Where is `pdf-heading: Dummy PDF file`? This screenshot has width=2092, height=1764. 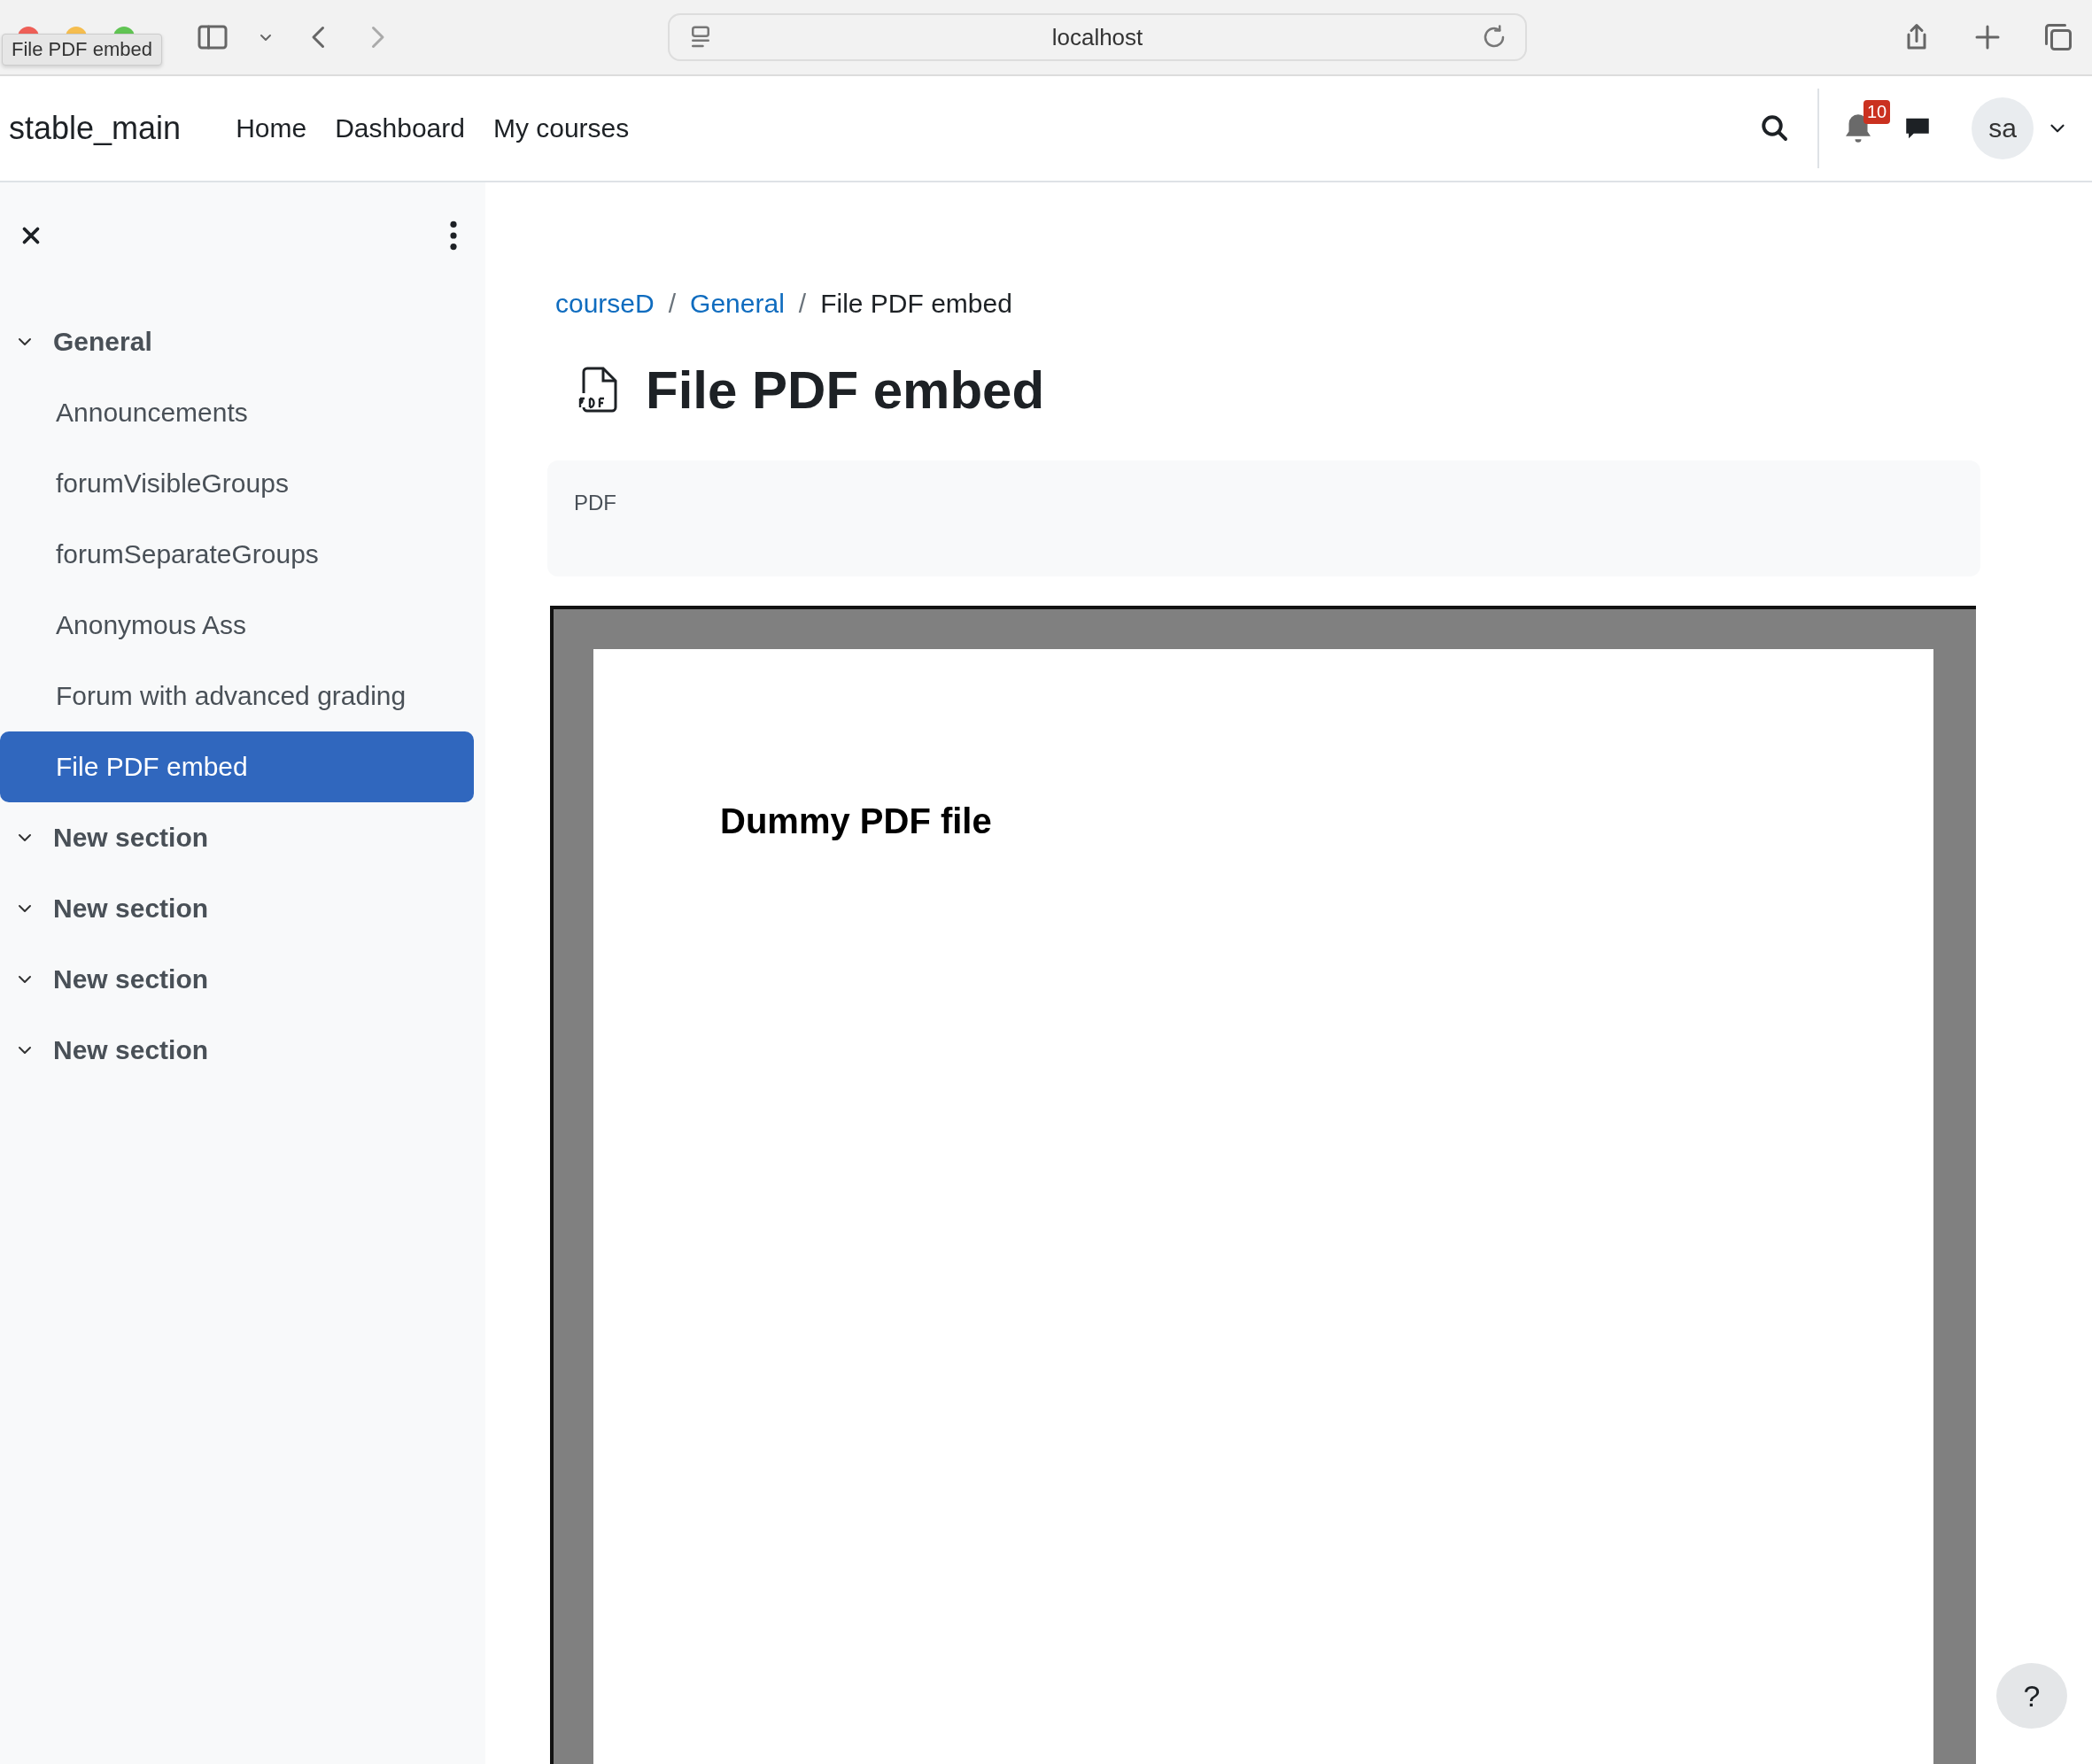
pdf-heading: Dummy PDF file is located at coordinates (856, 820).